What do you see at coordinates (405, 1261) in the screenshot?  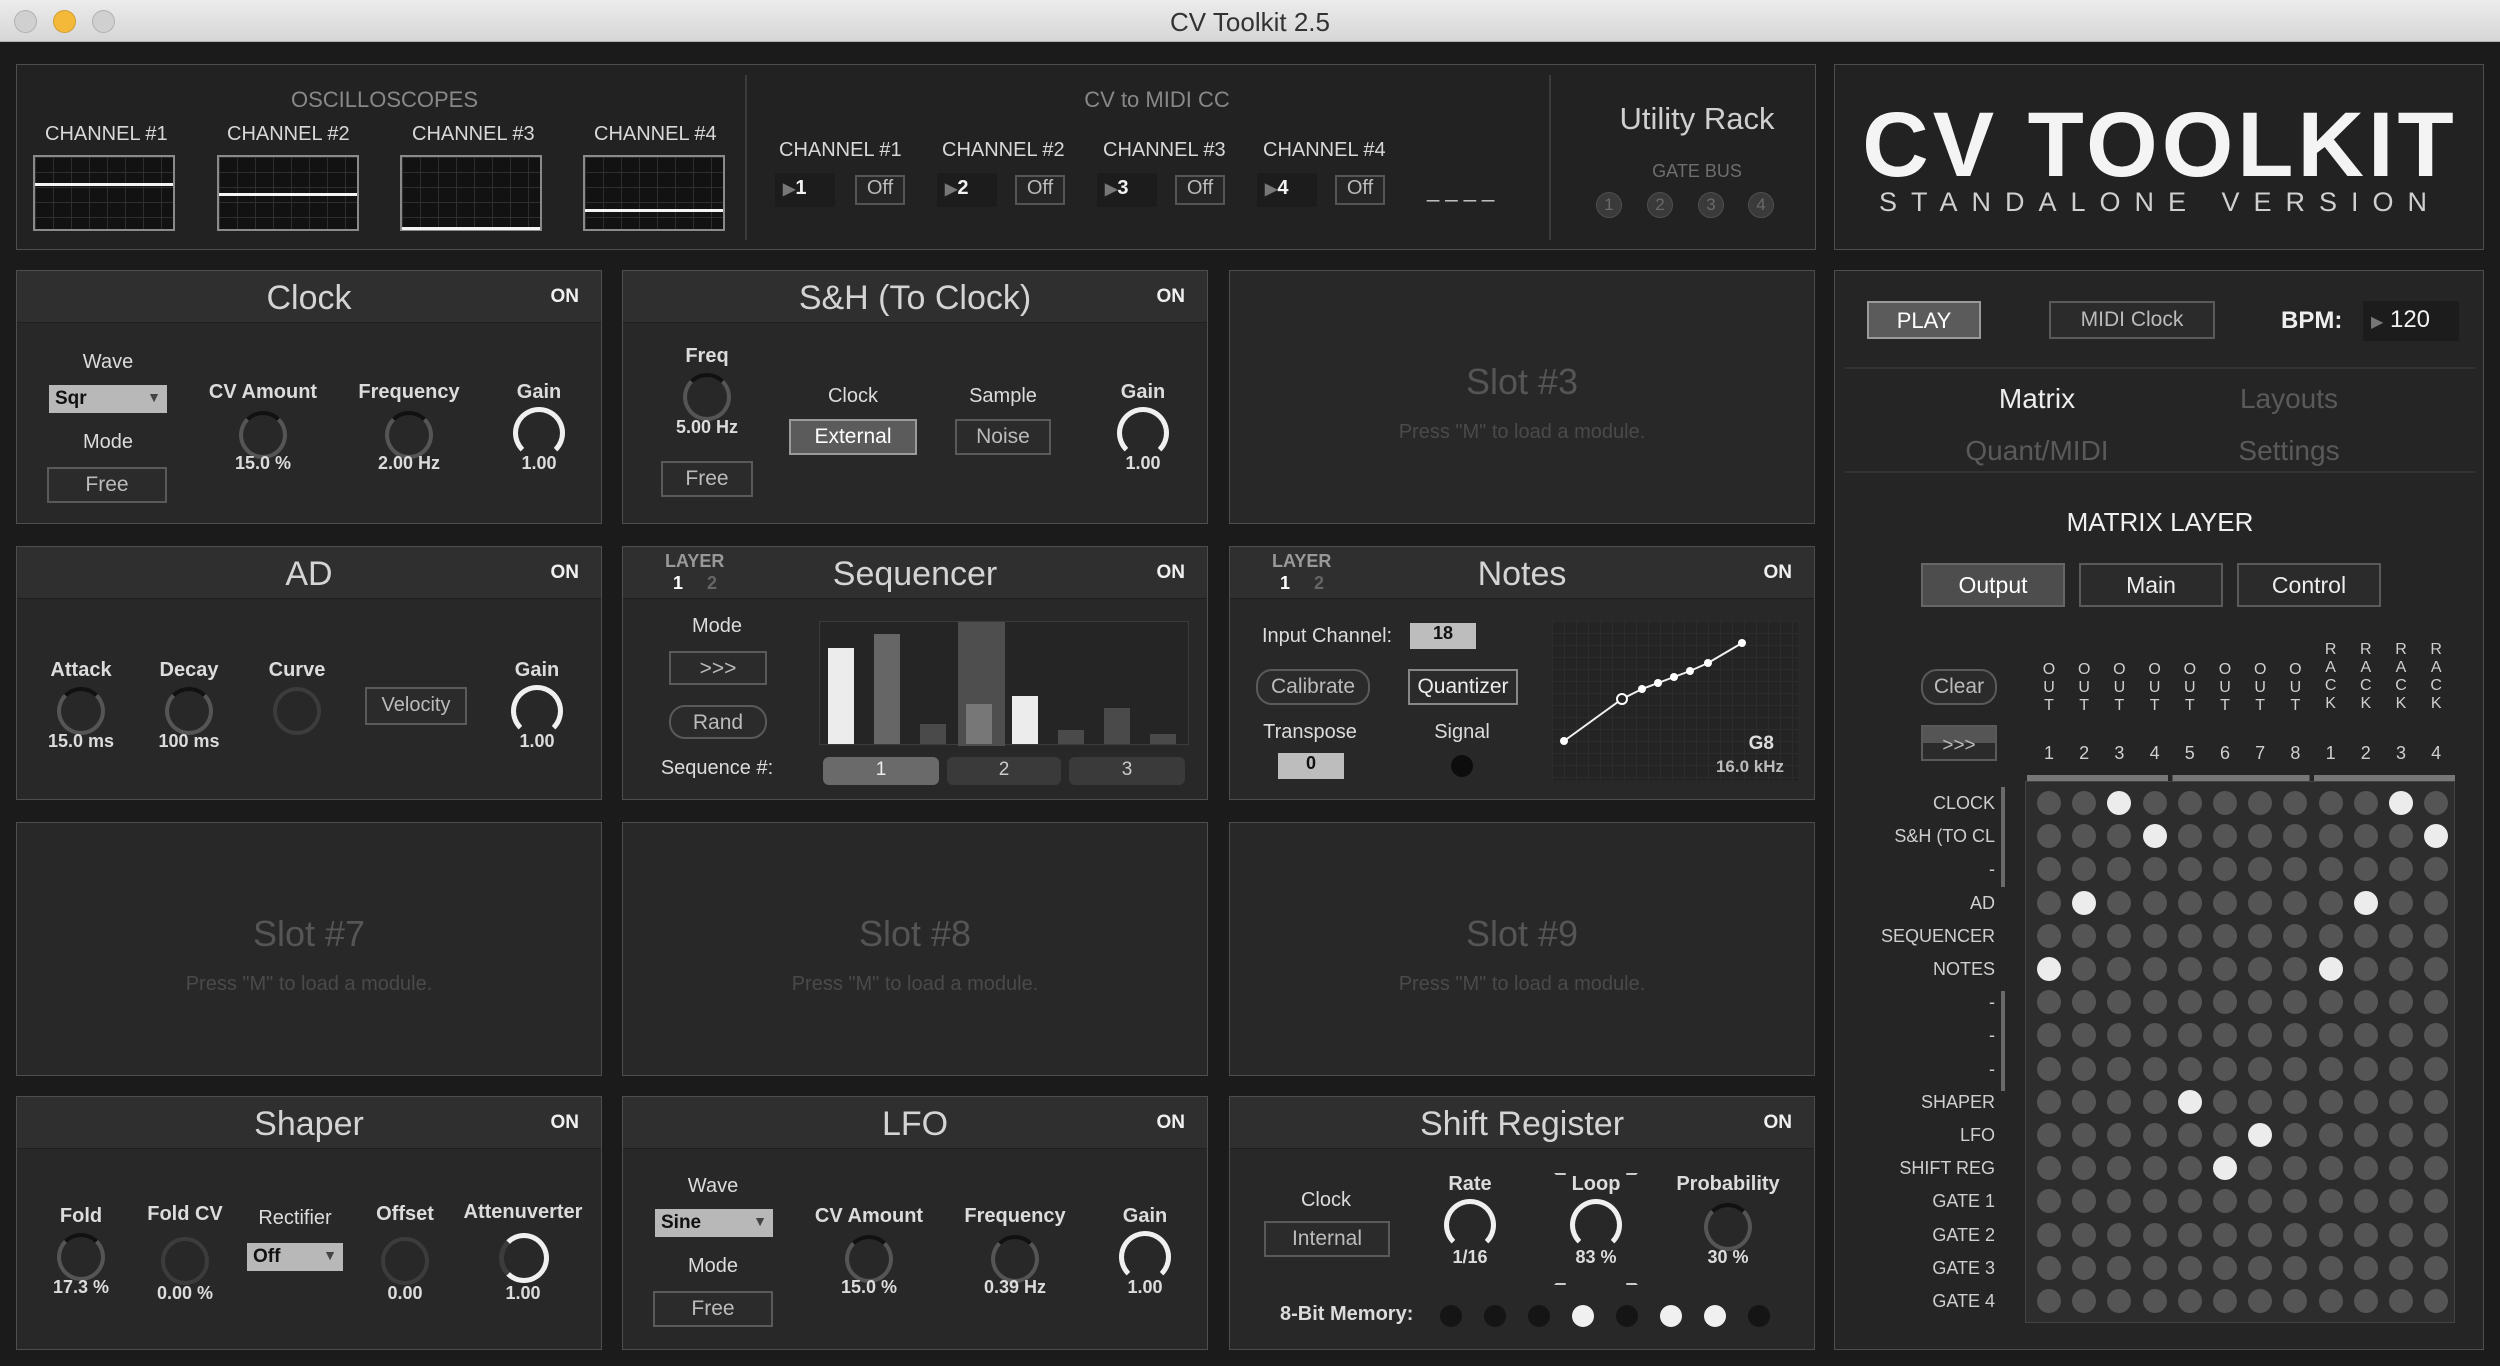 I see `shaper-offset-knob` at bounding box center [405, 1261].